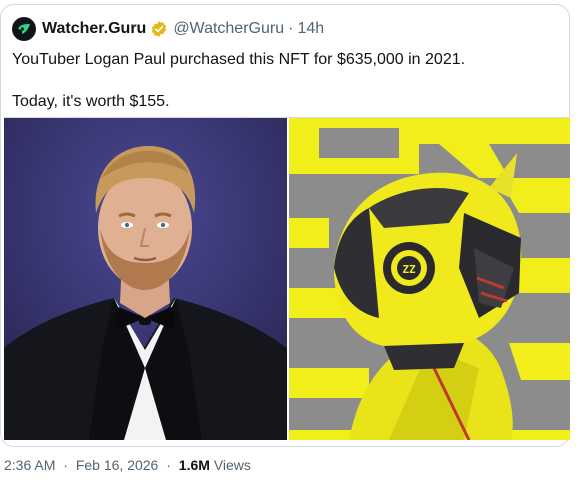 The height and width of the screenshot is (481, 584). I want to click on tweet-text-line-2: Today, it's worth $155., so click(91, 101).